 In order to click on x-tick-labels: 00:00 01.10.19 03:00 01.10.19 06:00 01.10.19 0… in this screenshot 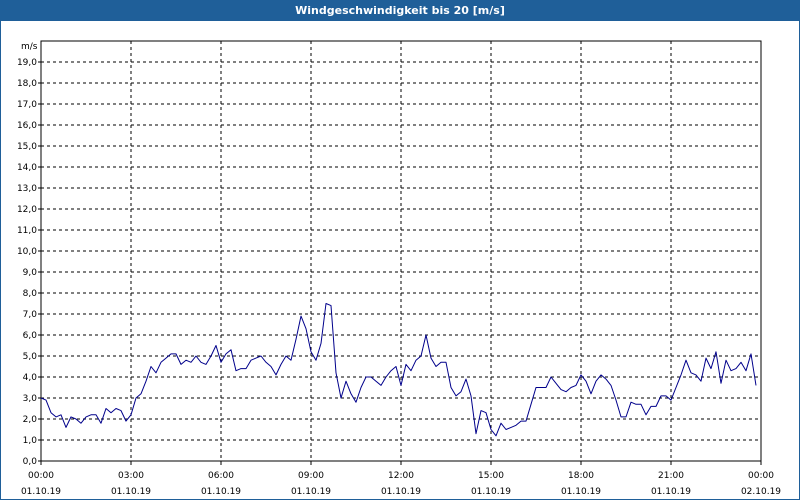, I will do `click(401, 484)`.